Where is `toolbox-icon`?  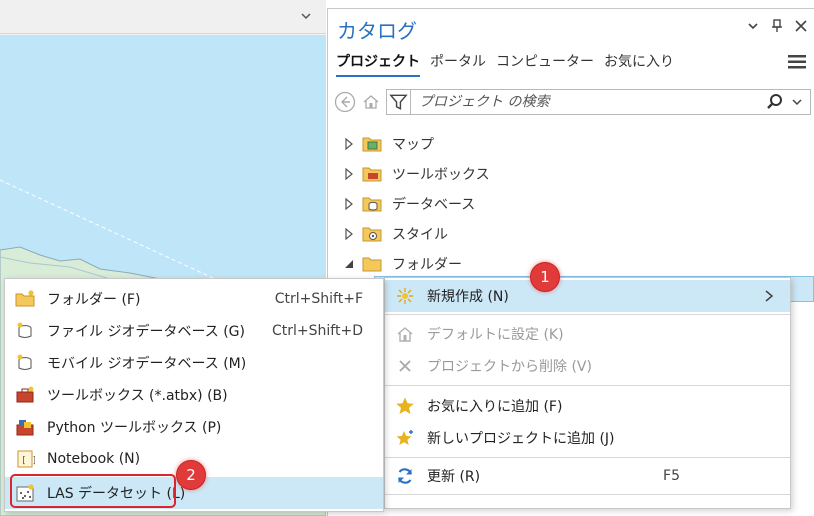 toolbox-icon is located at coordinates (25, 394).